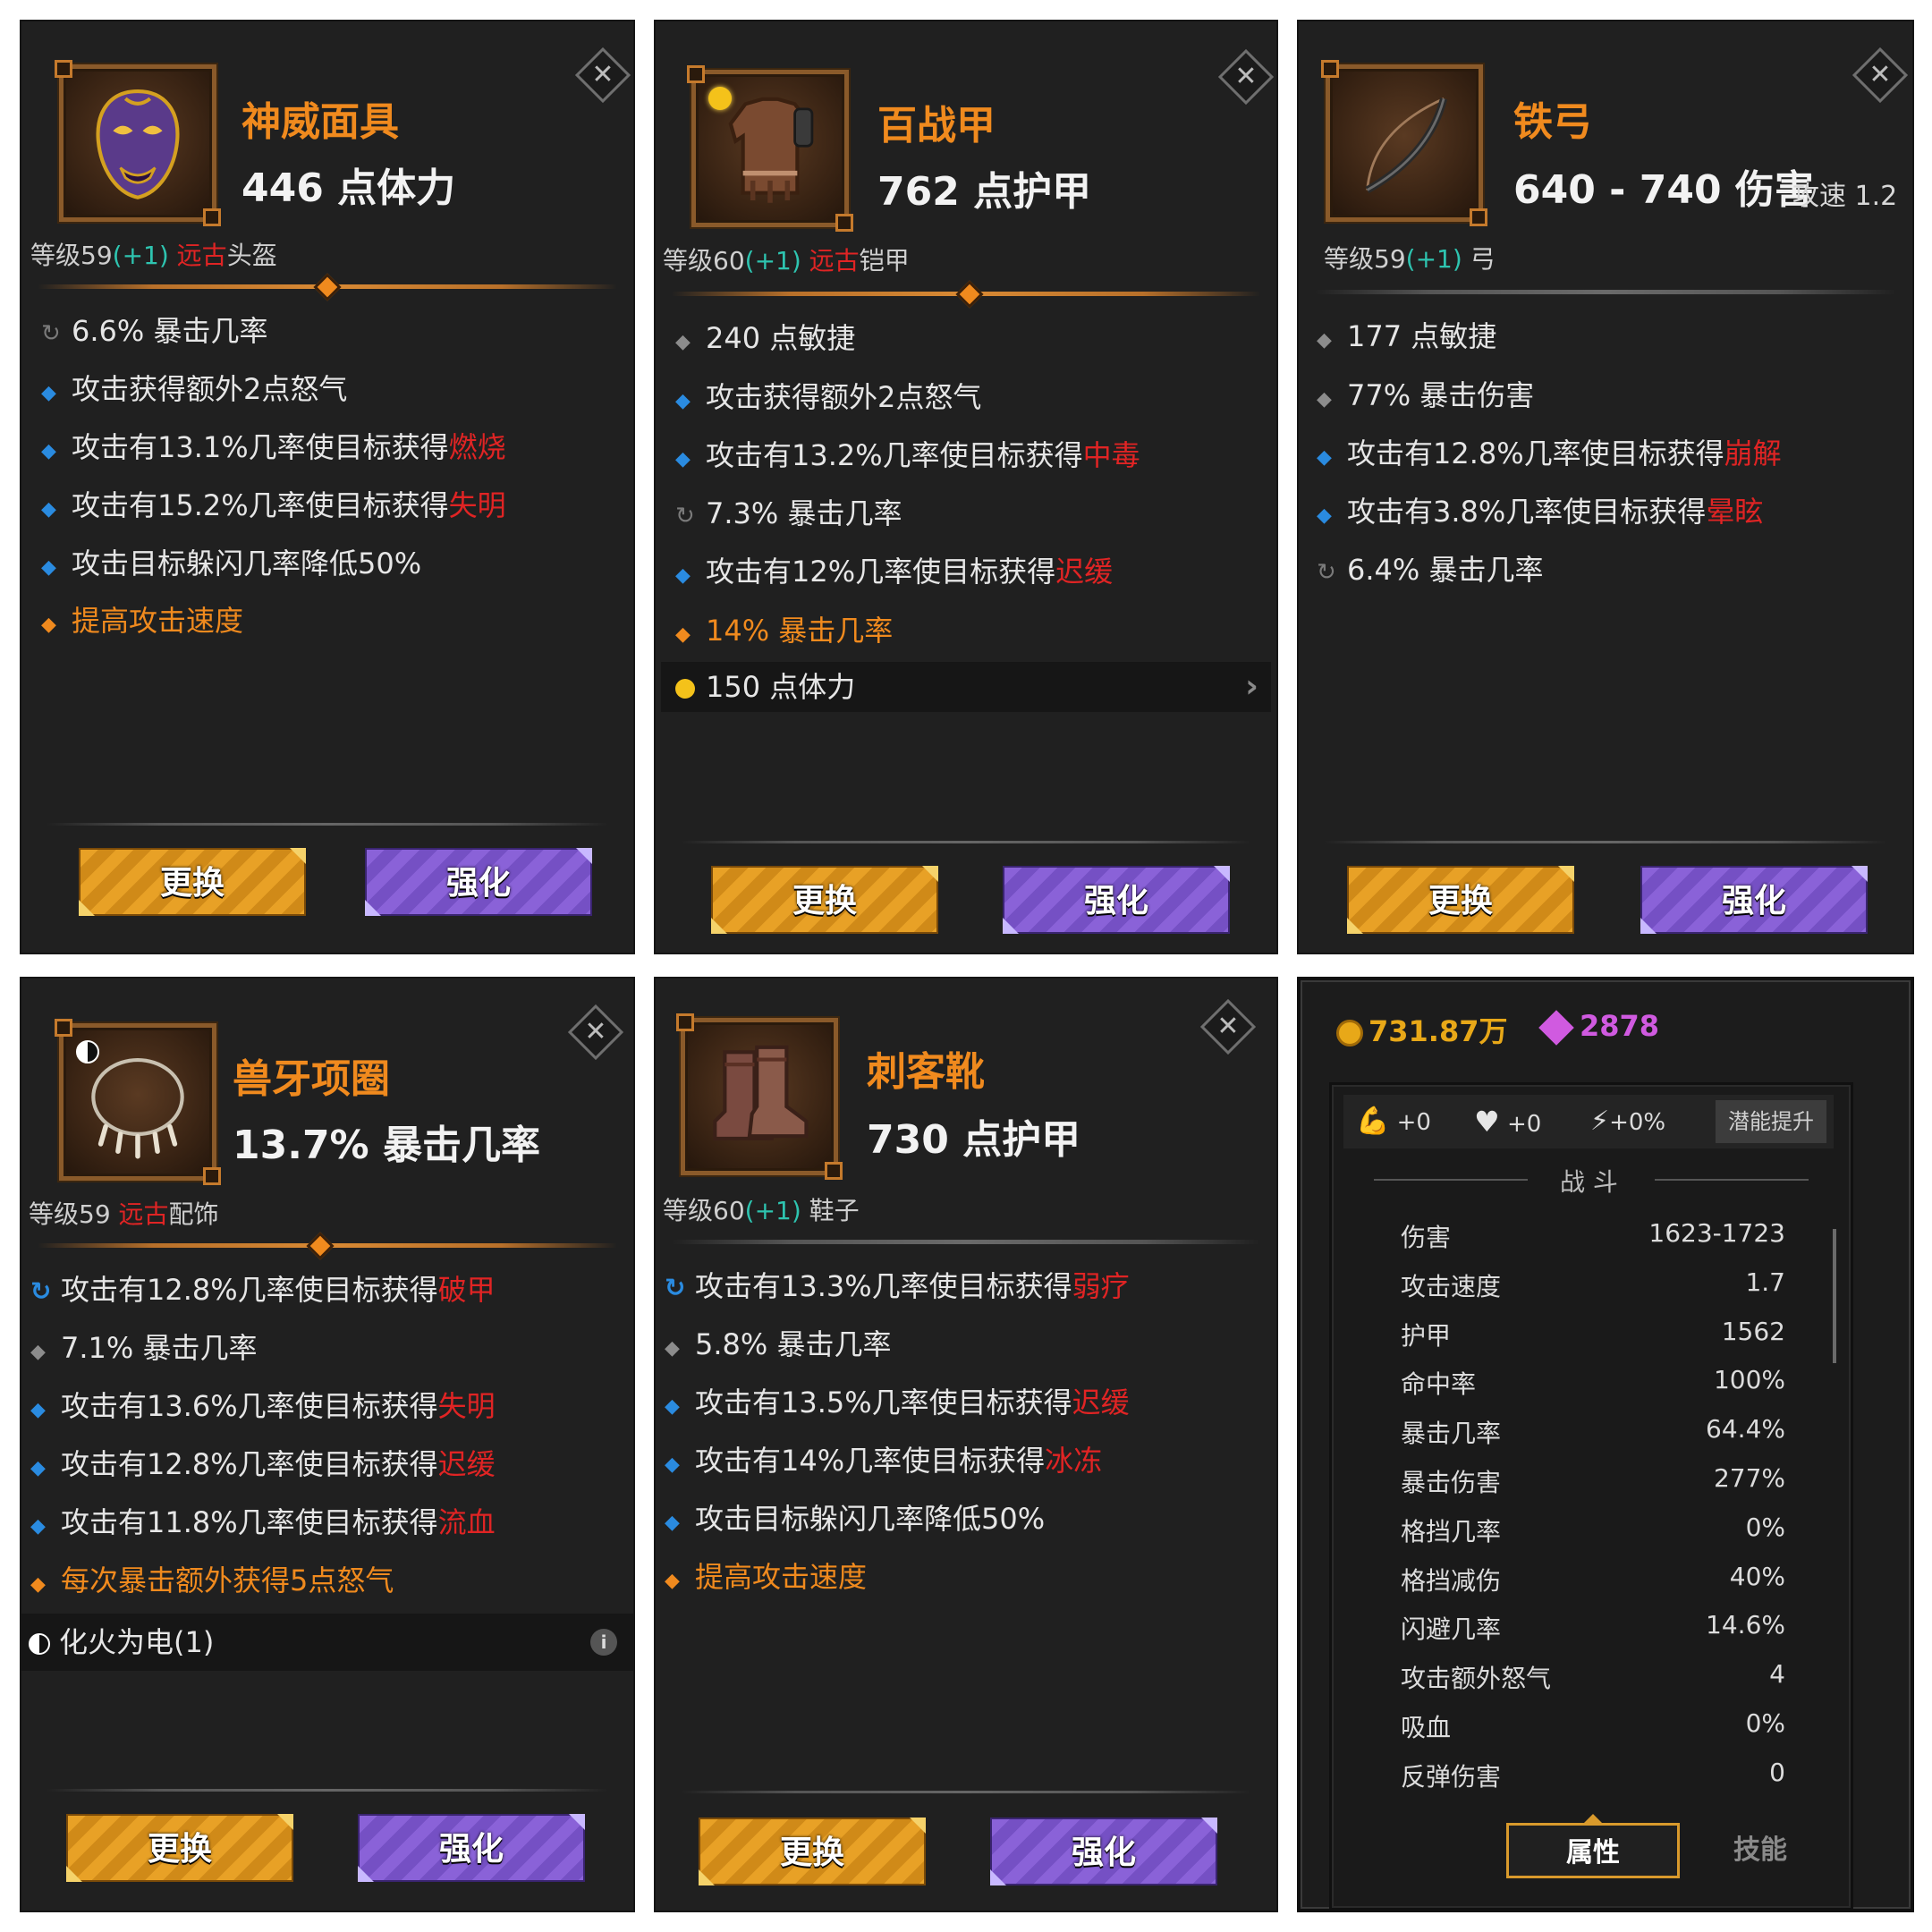  I want to click on affix-row: ◆ 攻击有12%几率使目标获得迟缓, so click(894, 572).